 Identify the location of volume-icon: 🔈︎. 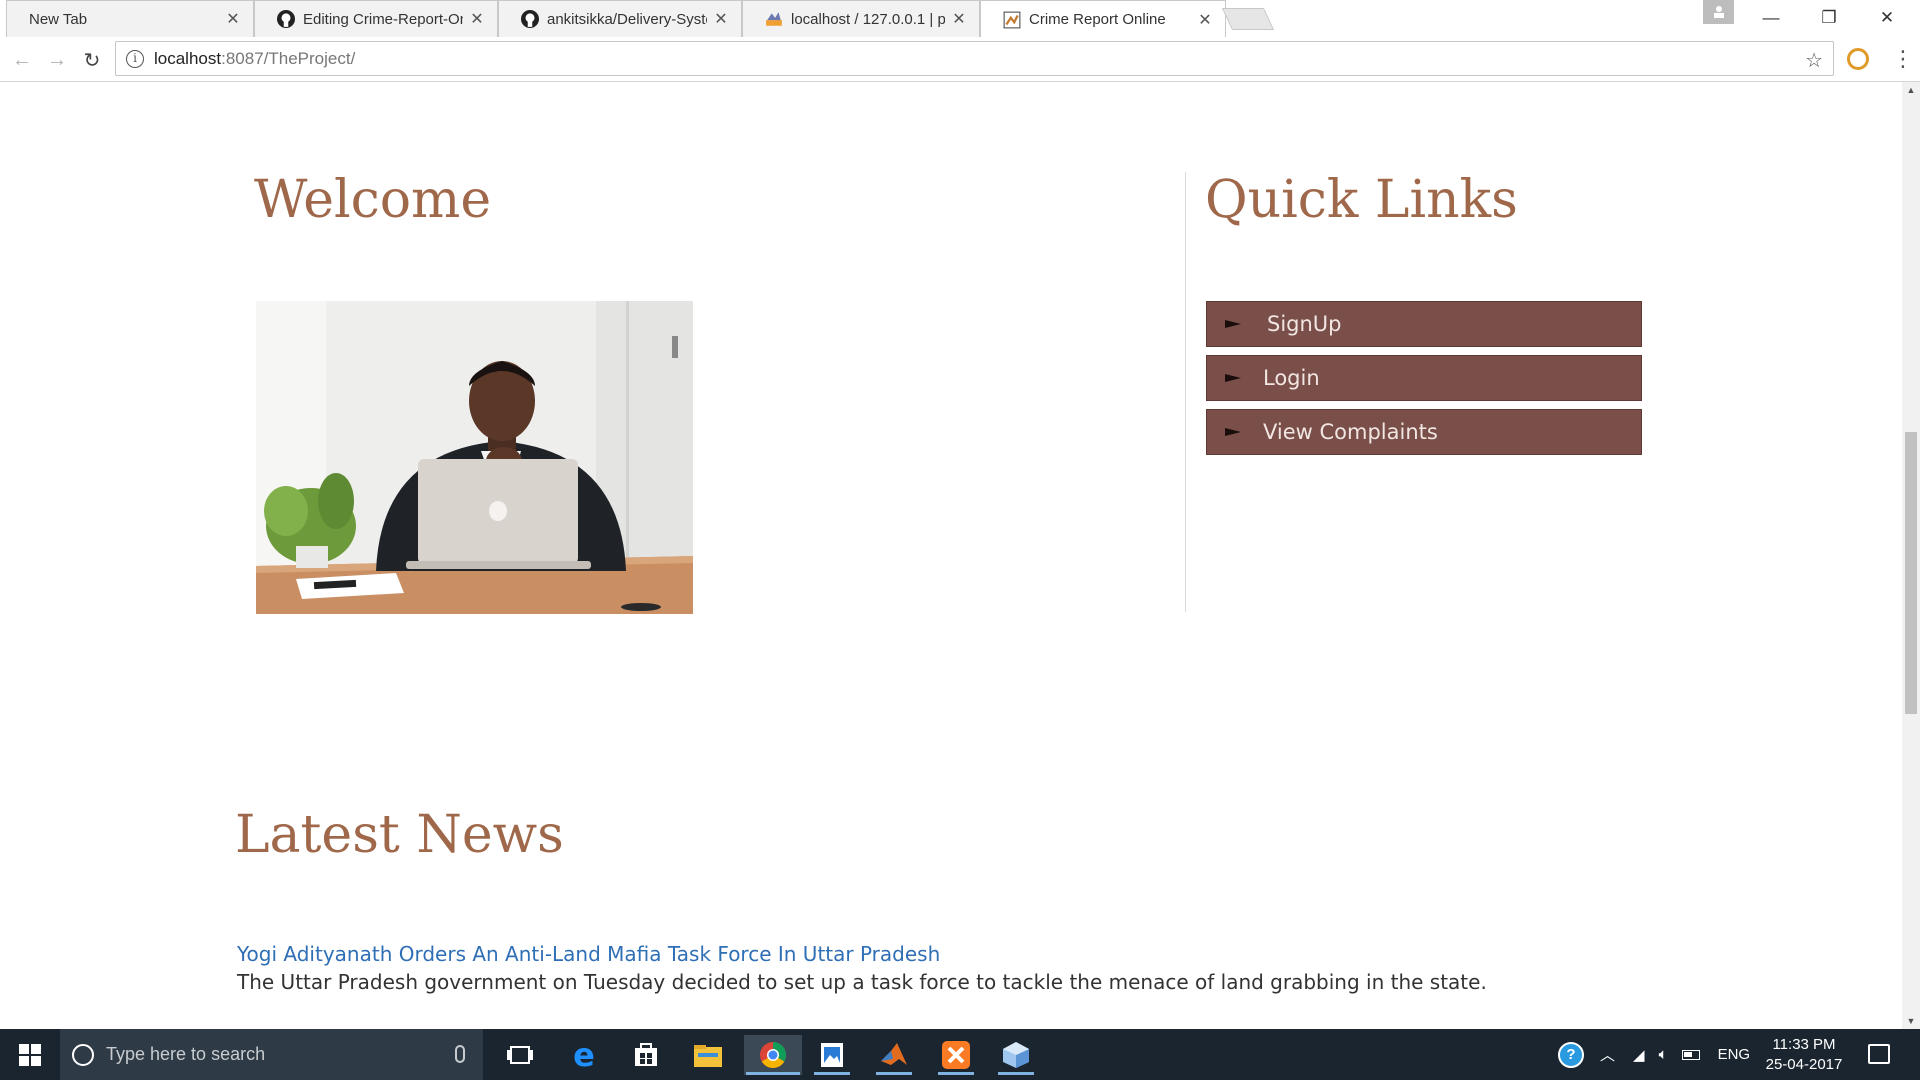
(1663, 1054).